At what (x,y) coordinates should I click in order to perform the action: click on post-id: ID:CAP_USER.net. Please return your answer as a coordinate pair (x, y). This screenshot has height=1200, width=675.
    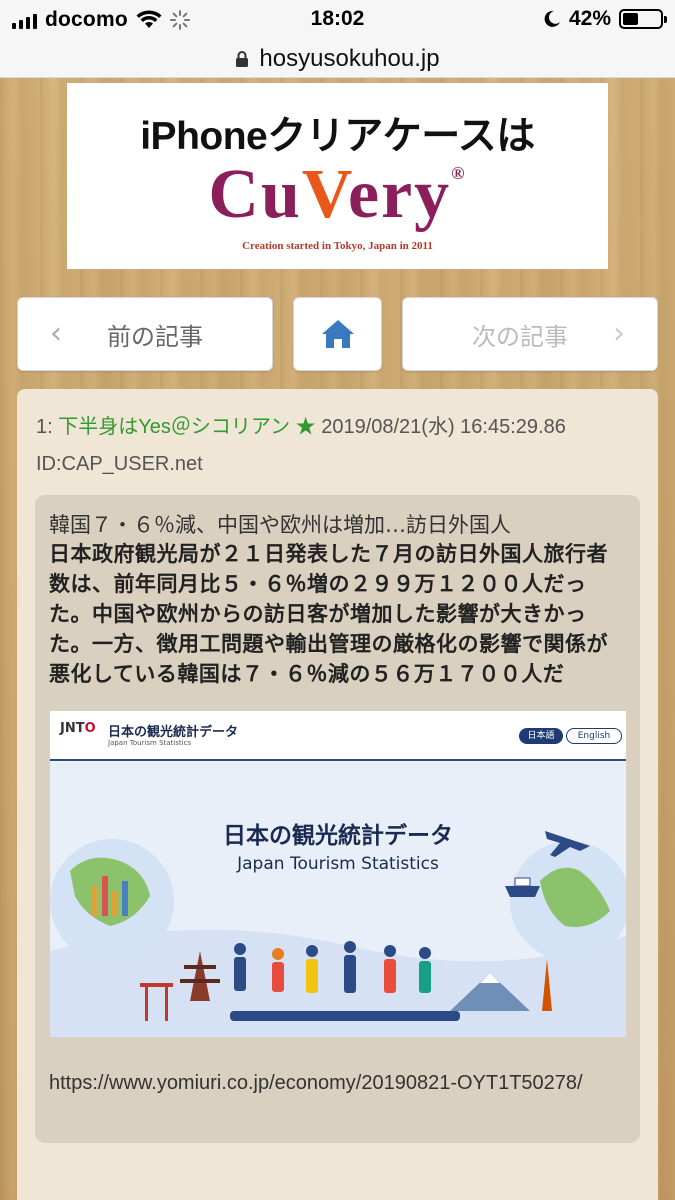
    Looking at the image, I should click on (119, 464).